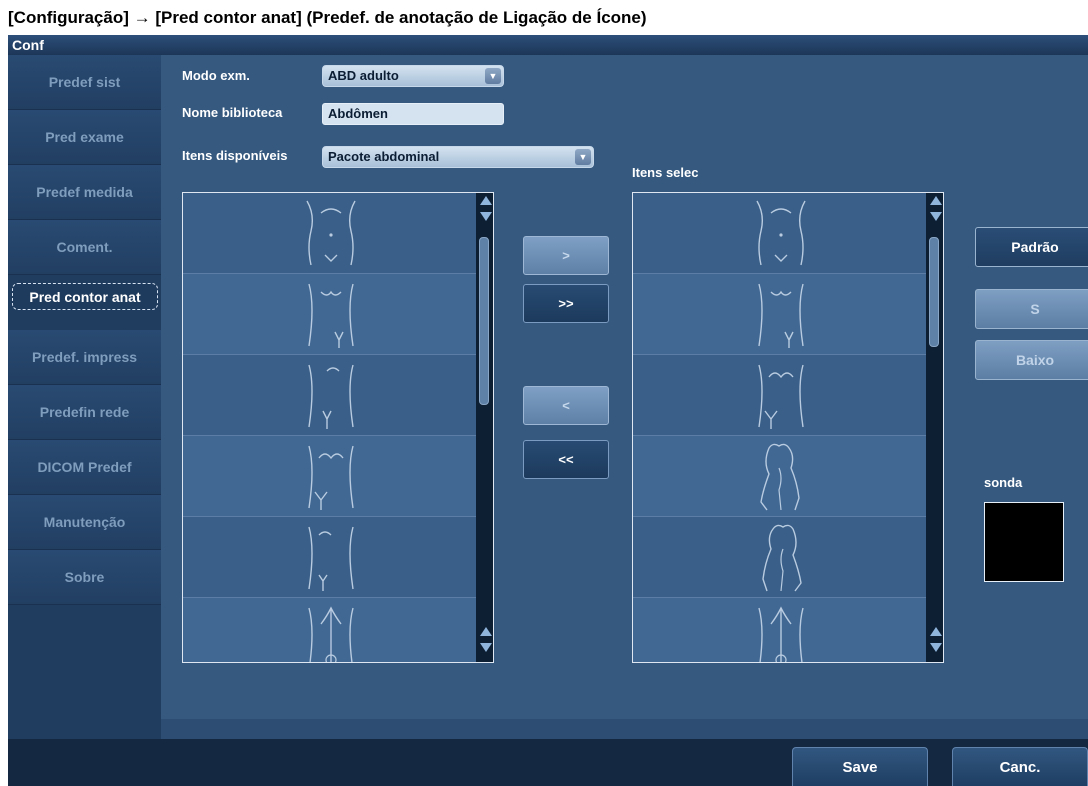 The width and height of the screenshot is (1088, 786). Describe the element at coordinates (363, 75) in the screenshot. I see `exam-mode-value: ABD adulto` at that location.